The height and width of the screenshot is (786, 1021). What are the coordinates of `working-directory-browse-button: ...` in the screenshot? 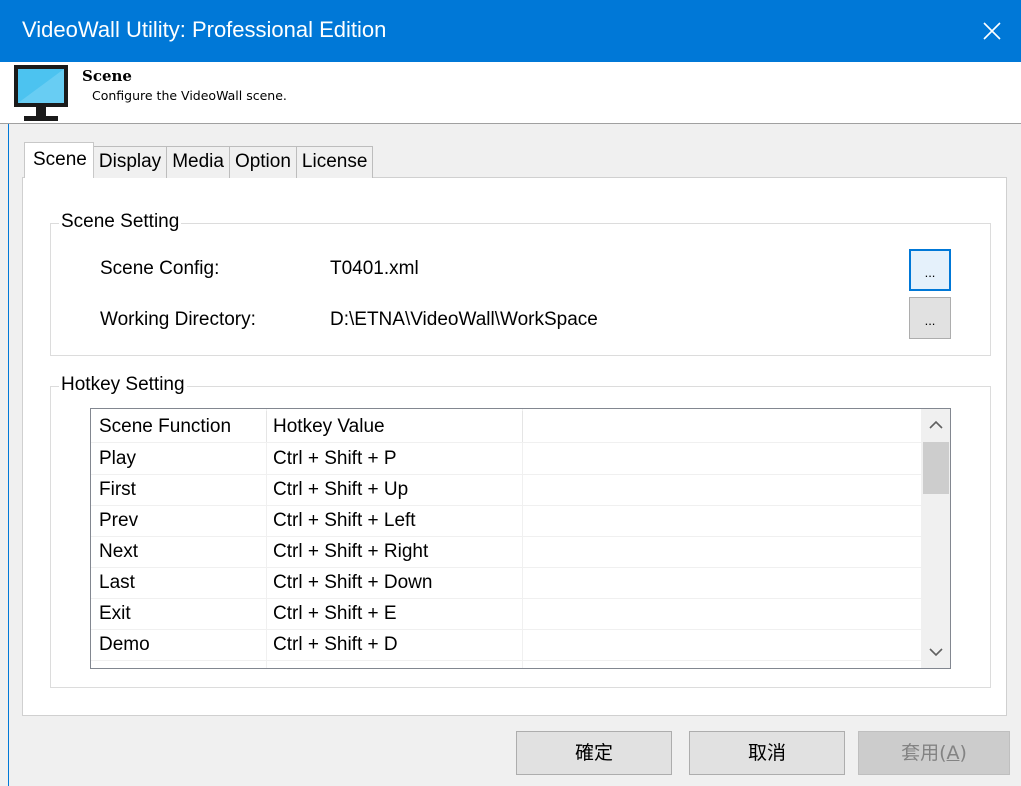 It's located at (930, 318).